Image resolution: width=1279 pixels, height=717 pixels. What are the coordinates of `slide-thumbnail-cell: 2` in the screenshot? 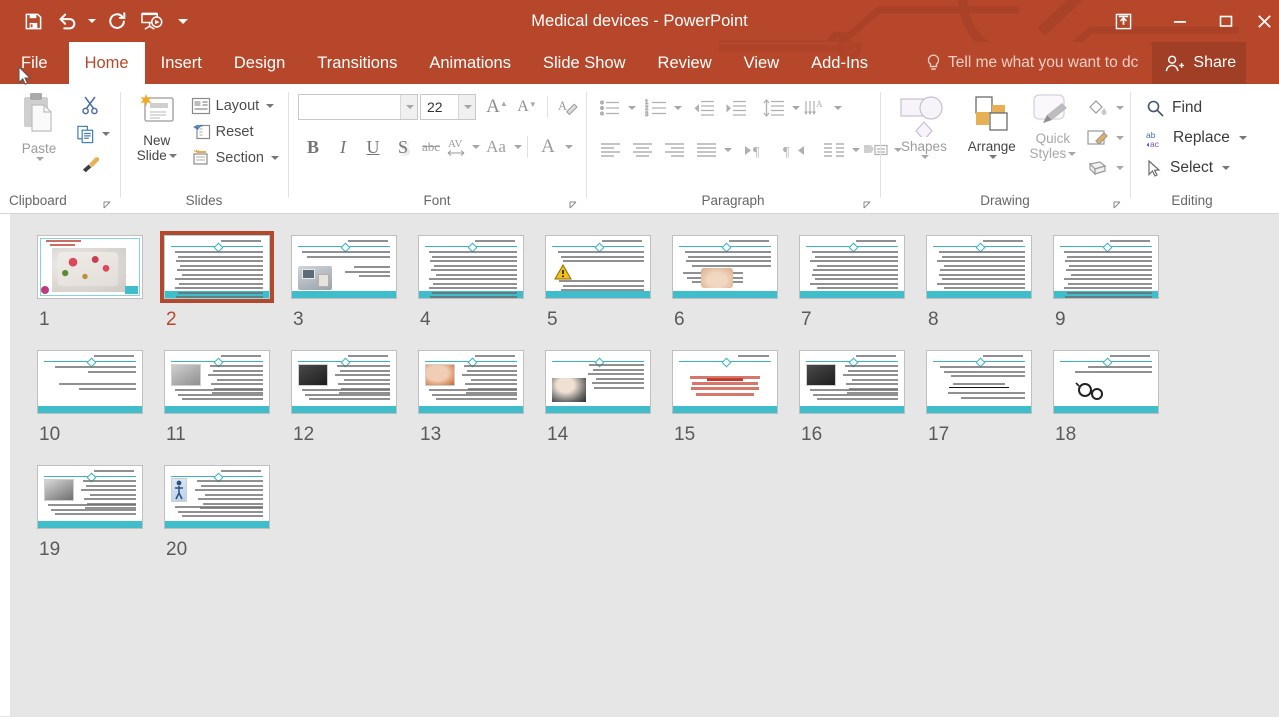 It's located at (223, 281).